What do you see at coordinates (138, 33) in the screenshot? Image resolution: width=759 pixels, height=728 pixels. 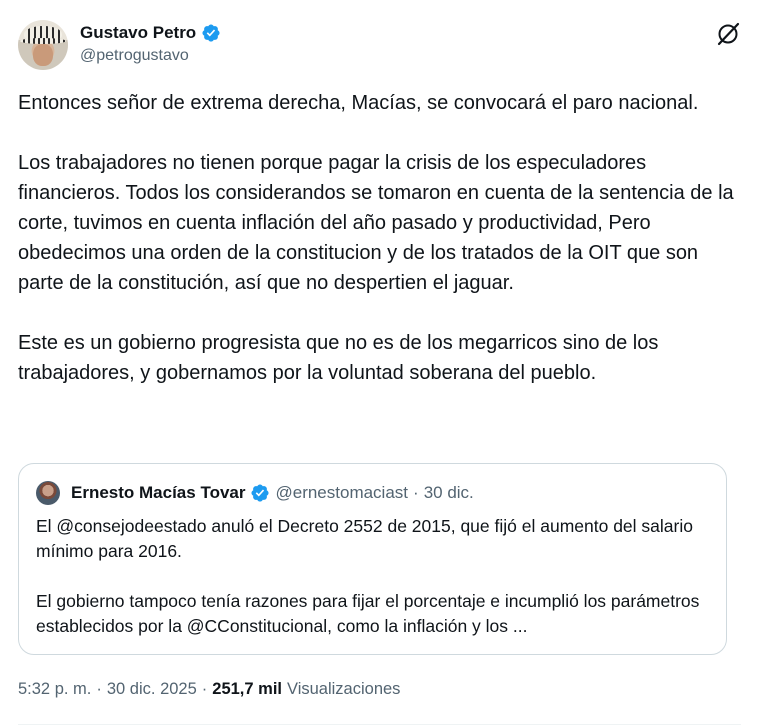 I see `author-display-name: Gustavo Petro` at bounding box center [138, 33].